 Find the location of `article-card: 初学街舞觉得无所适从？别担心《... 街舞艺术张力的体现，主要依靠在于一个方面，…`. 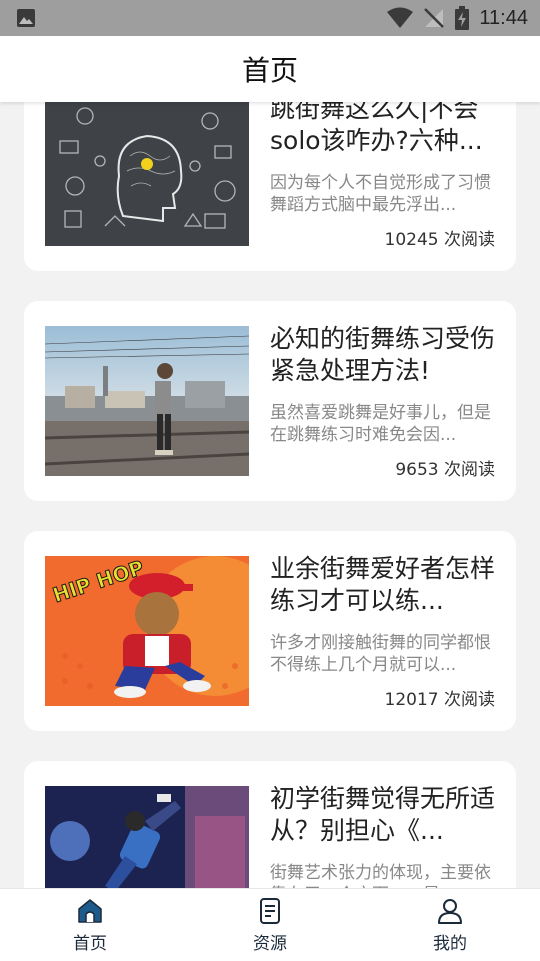

article-card: 初学街舞觉得无所适从？别担心《... 街舞艺术张力的体现，主要依靠在于一个方面，… is located at coordinates (270, 824).